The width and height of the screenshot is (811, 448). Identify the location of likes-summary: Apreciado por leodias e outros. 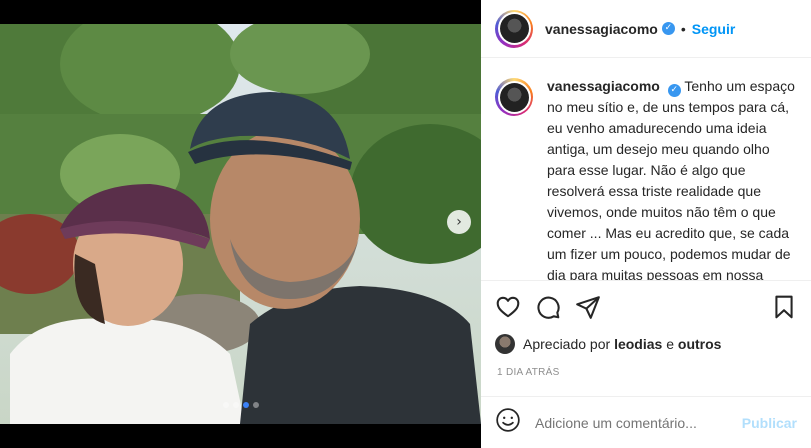
(608, 344).